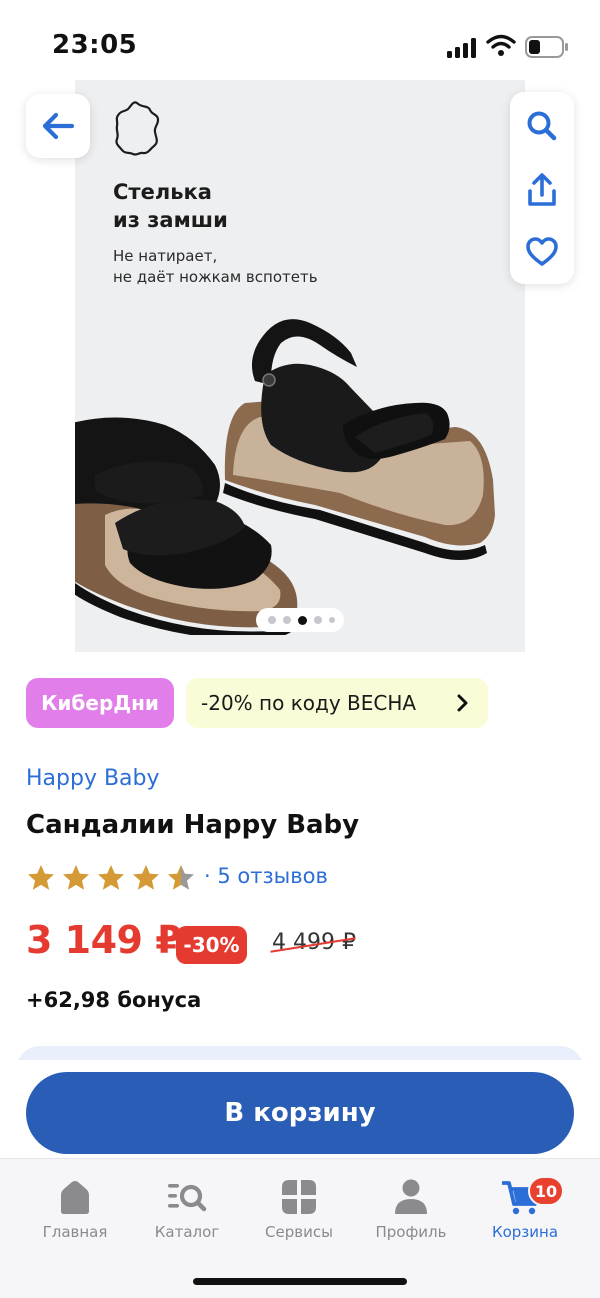 Image resolution: width=600 pixels, height=1298 pixels. Describe the element at coordinates (525, 1232) in the screenshot. I see `tab-label: Корзина` at that location.